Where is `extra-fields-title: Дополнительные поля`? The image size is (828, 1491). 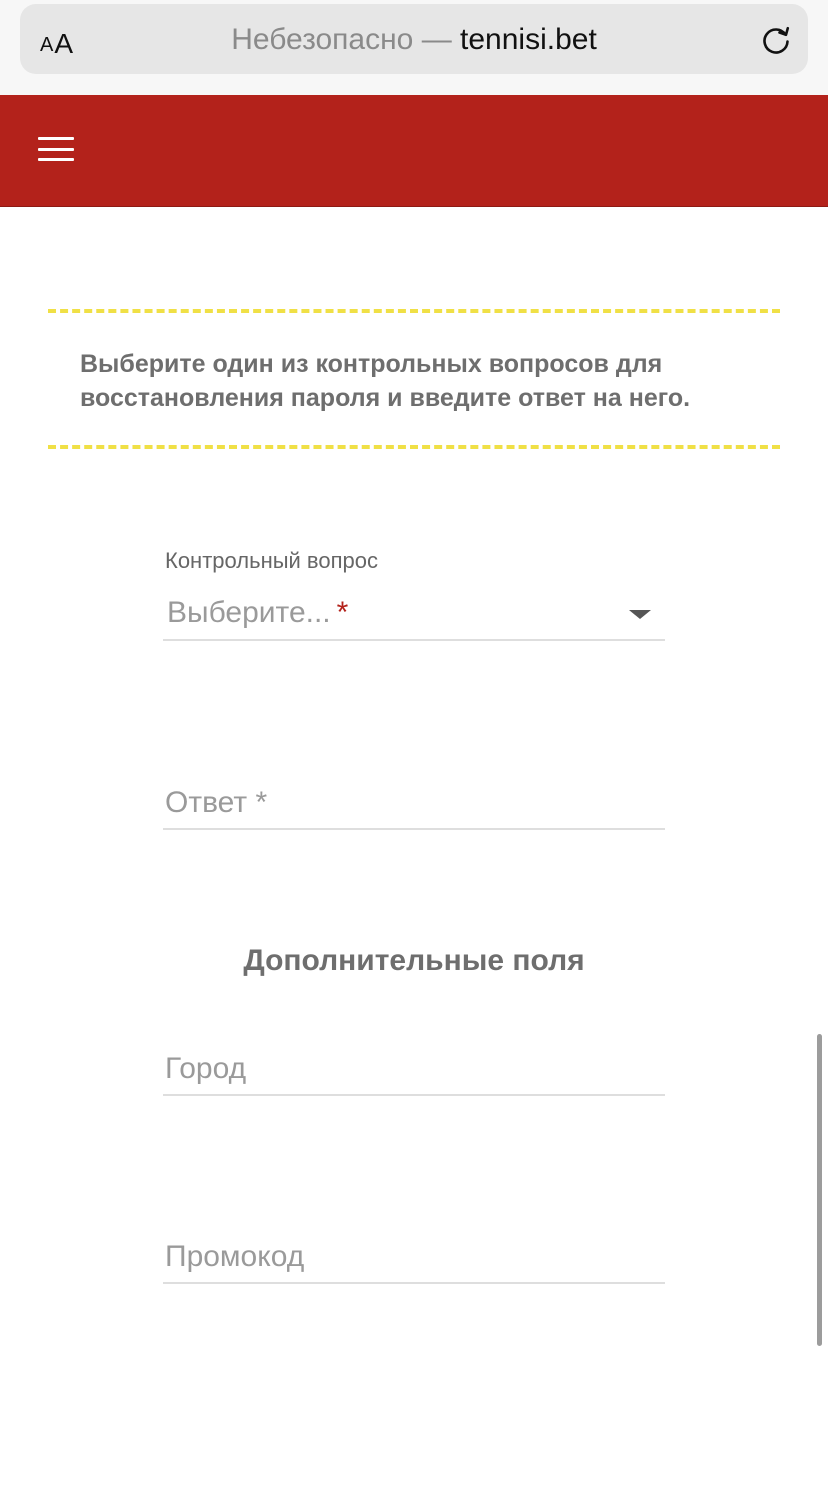
extra-fields-title: Дополнительные поля is located at coordinates (414, 960).